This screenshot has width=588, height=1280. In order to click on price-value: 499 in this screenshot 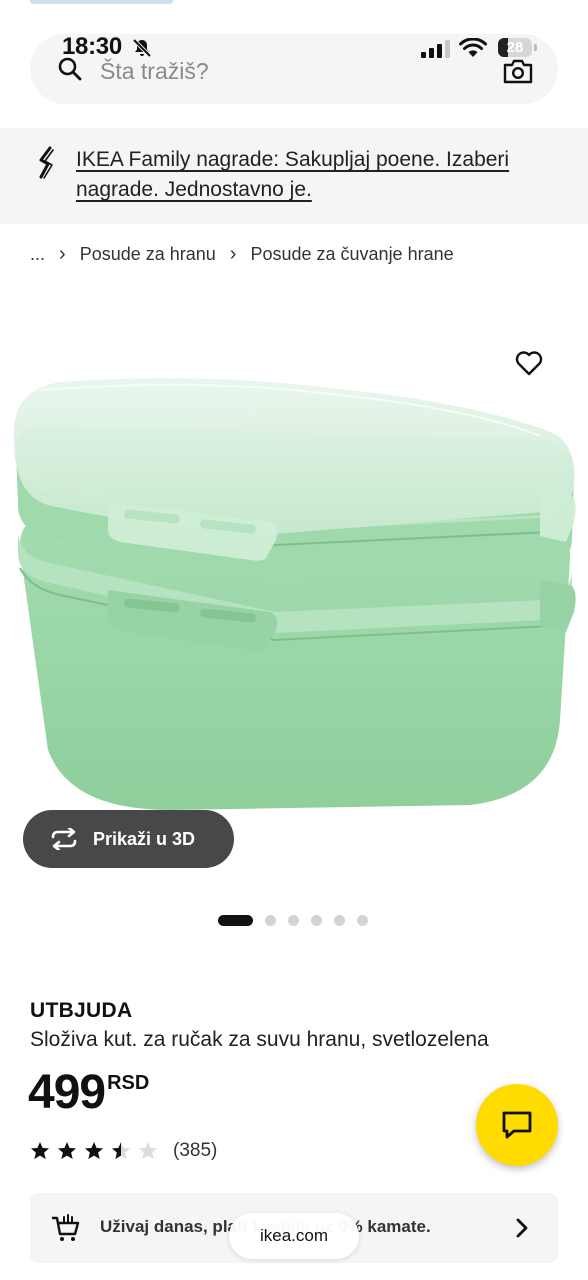, I will do `click(67, 1092)`.